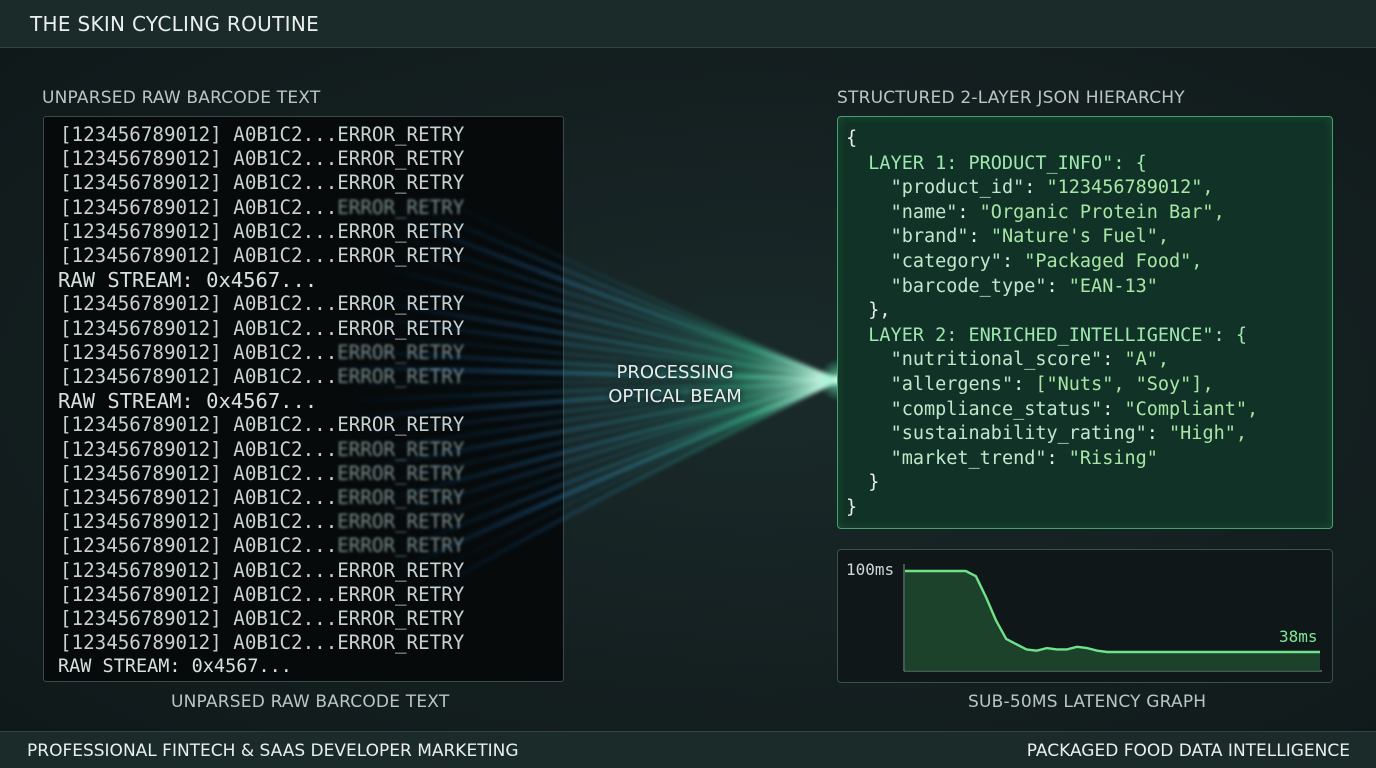  What do you see at coordinates (1113, 458) in the screenshot?
I see `json-value: "Rising"` at bounding box center [1113, 458].